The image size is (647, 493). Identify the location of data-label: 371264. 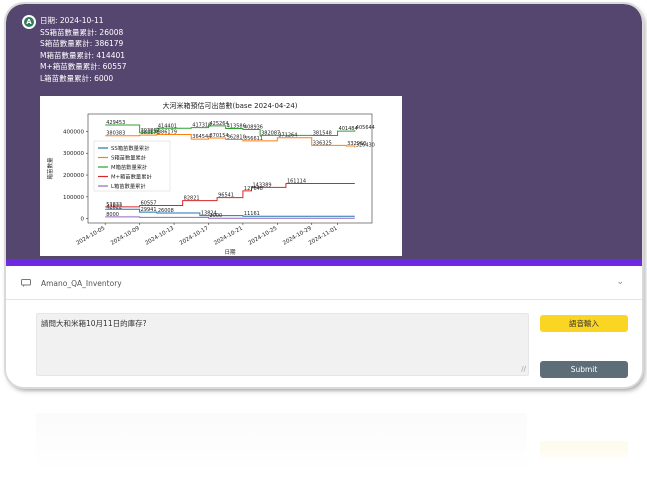
(287, 136).